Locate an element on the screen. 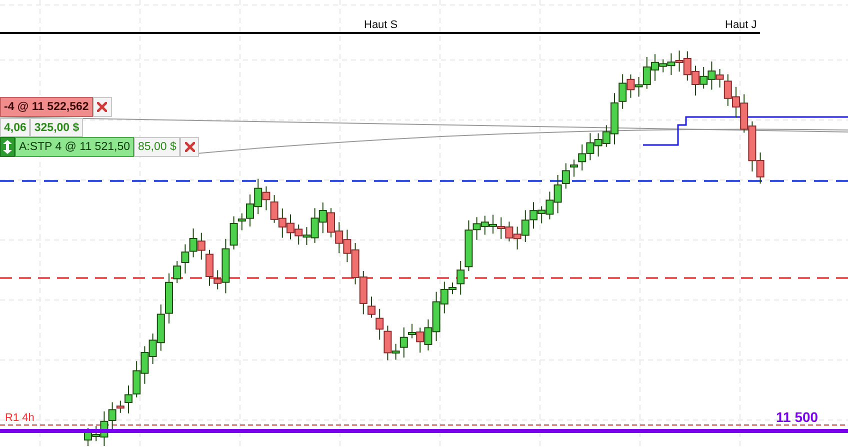 This screenshot has width=848, height=447. high-label: Haut J is located at coordinates (741, 25).